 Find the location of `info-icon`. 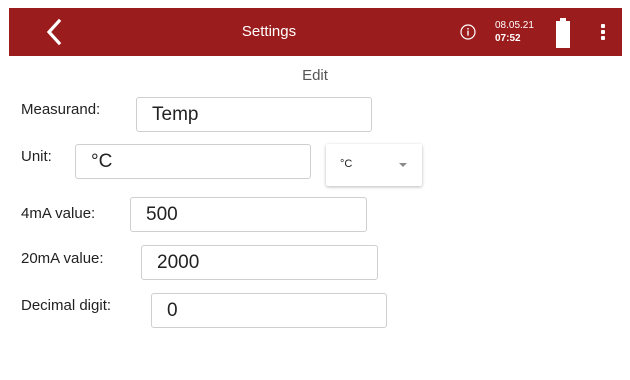

info-icon is located at coordinates (468, 32).